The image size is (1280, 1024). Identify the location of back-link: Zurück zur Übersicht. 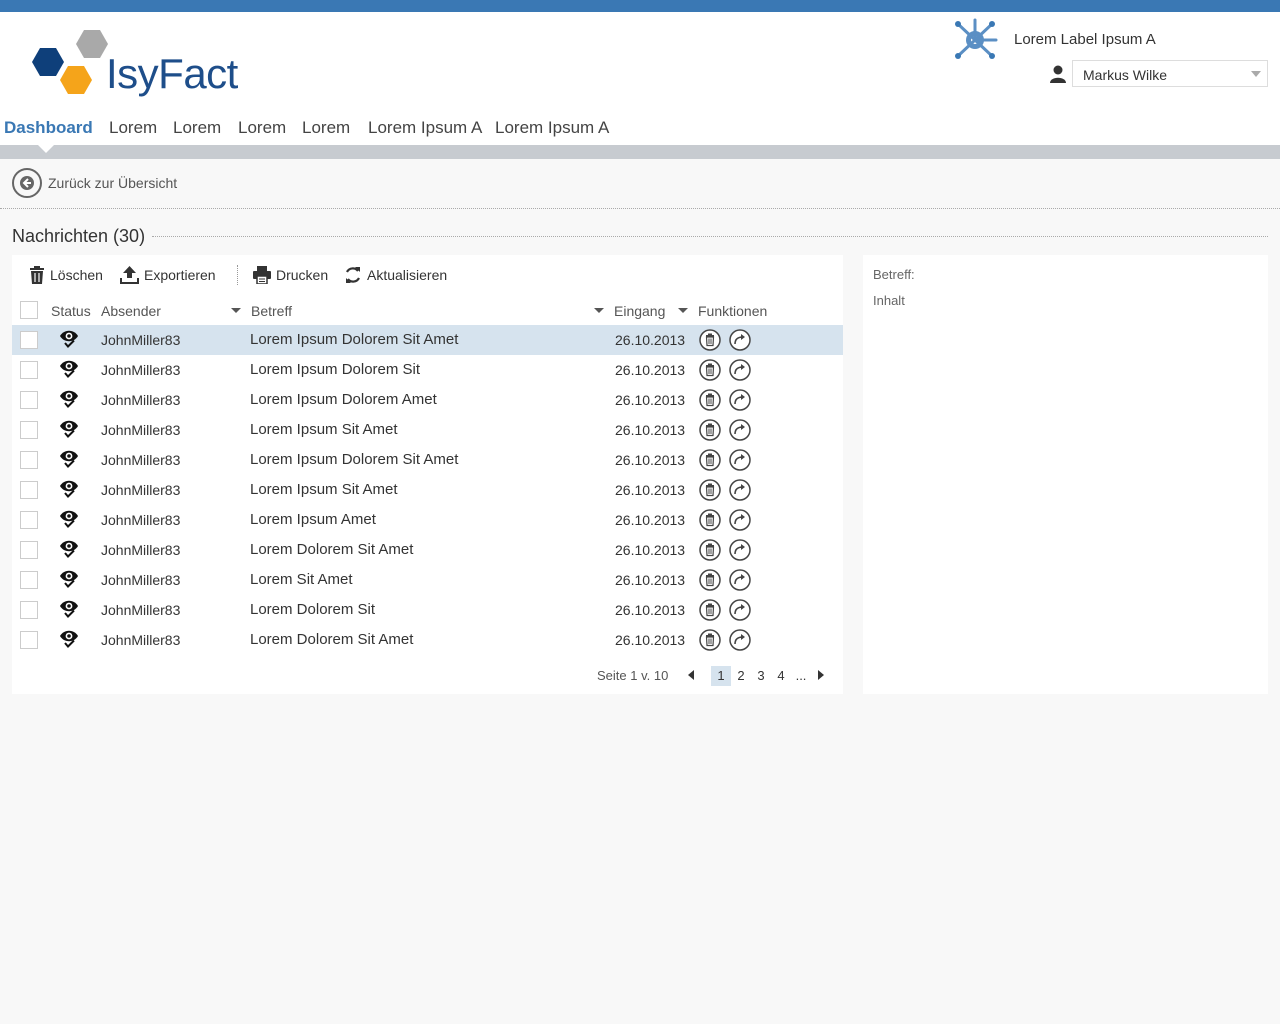
(94, 183).